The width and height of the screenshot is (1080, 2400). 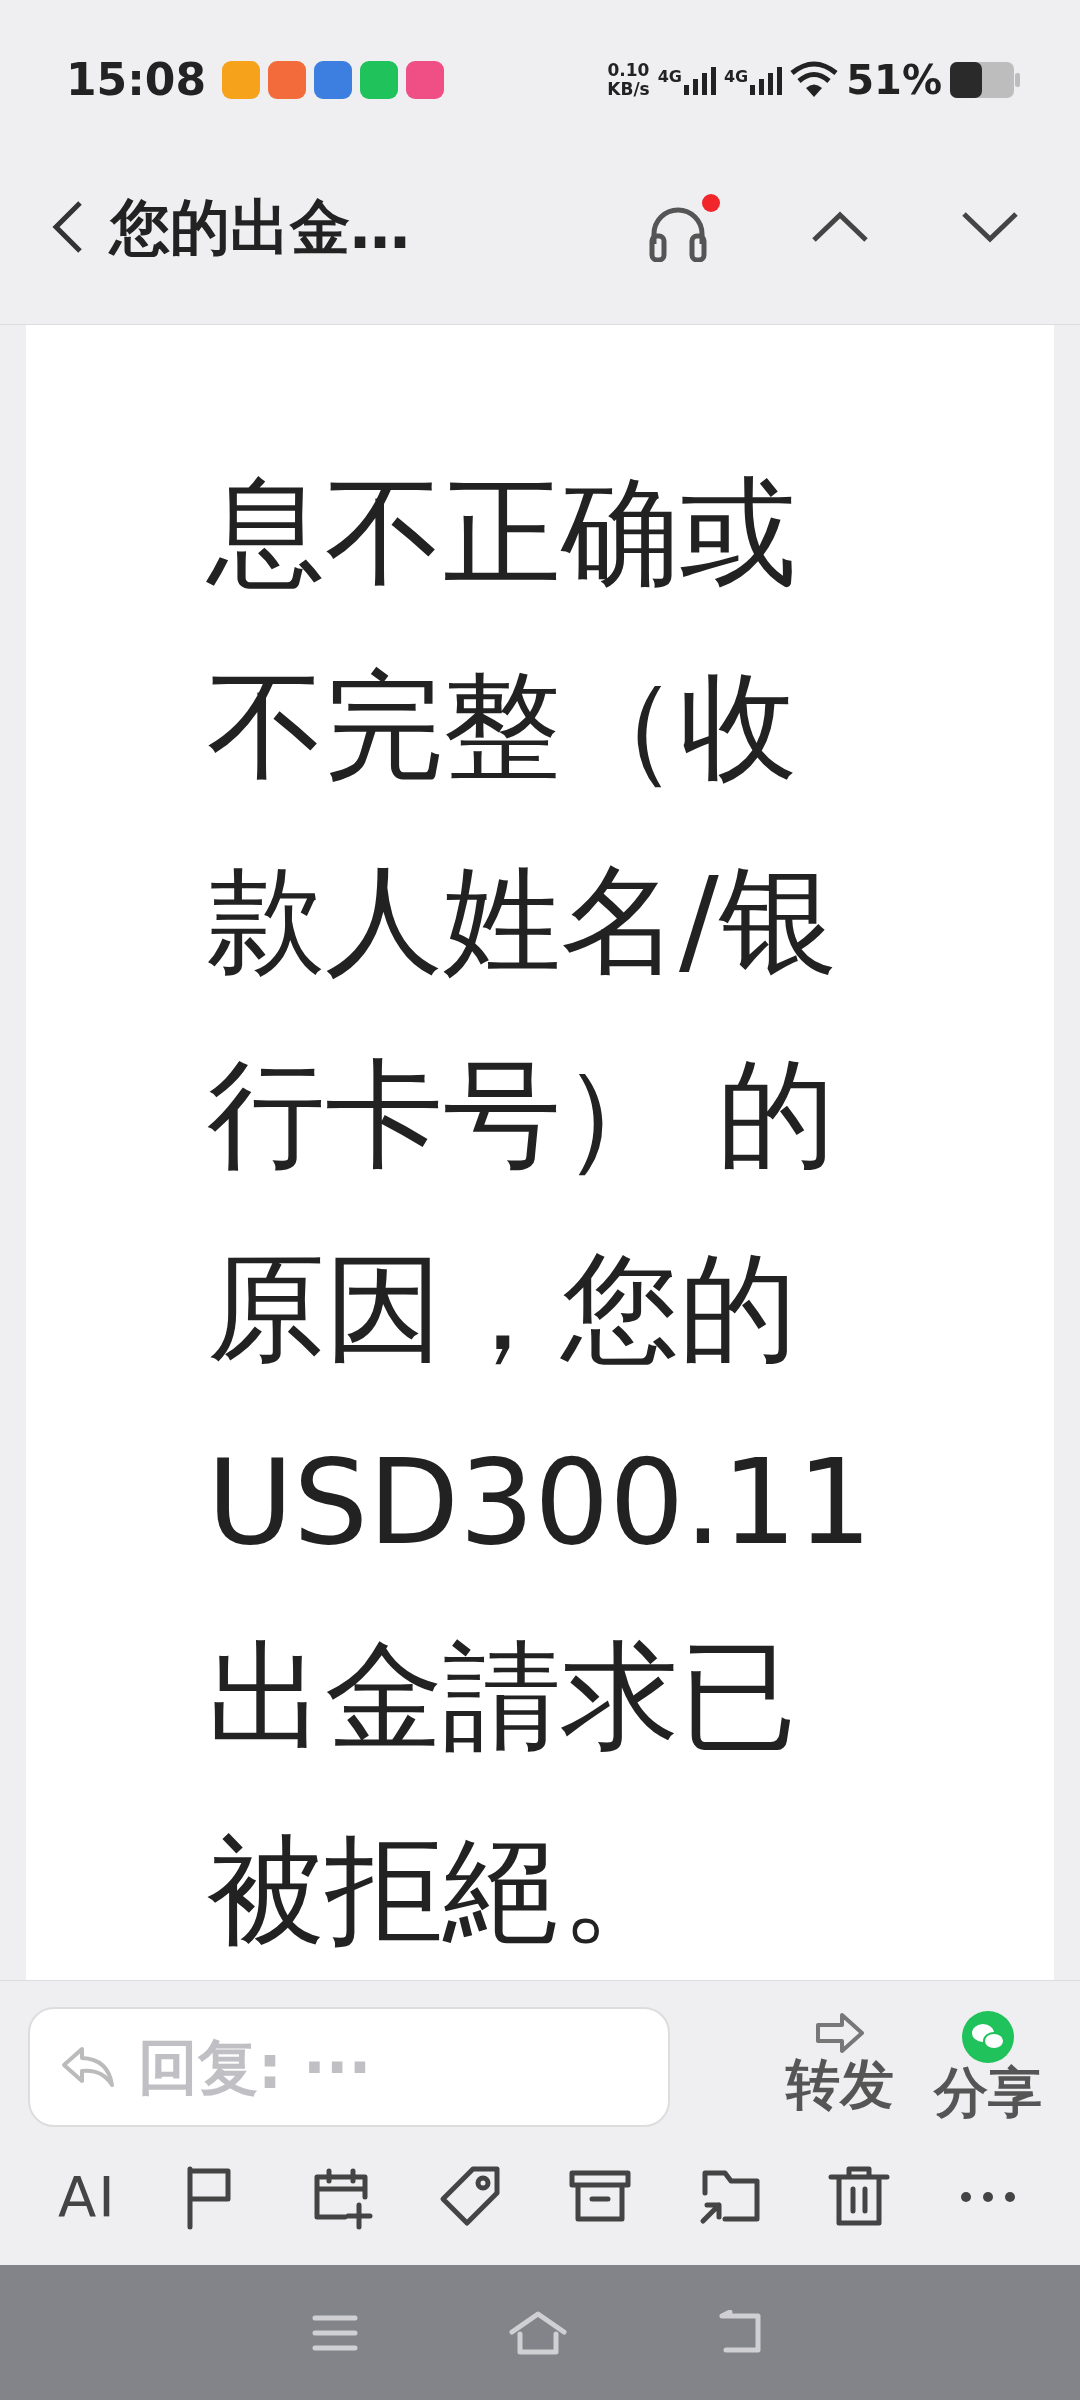 What do you see at coordinates (684, 227) in the screenshot?
I see `listen-button` at bounding box center [684, 227].